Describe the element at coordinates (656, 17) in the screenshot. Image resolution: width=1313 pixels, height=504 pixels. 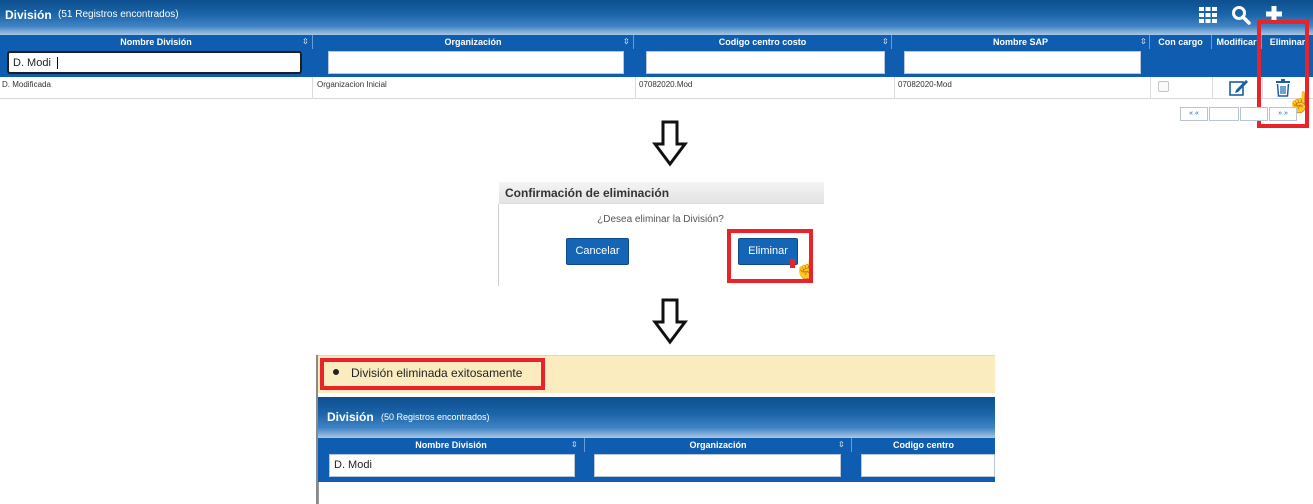
I see `grid-header` at that location.